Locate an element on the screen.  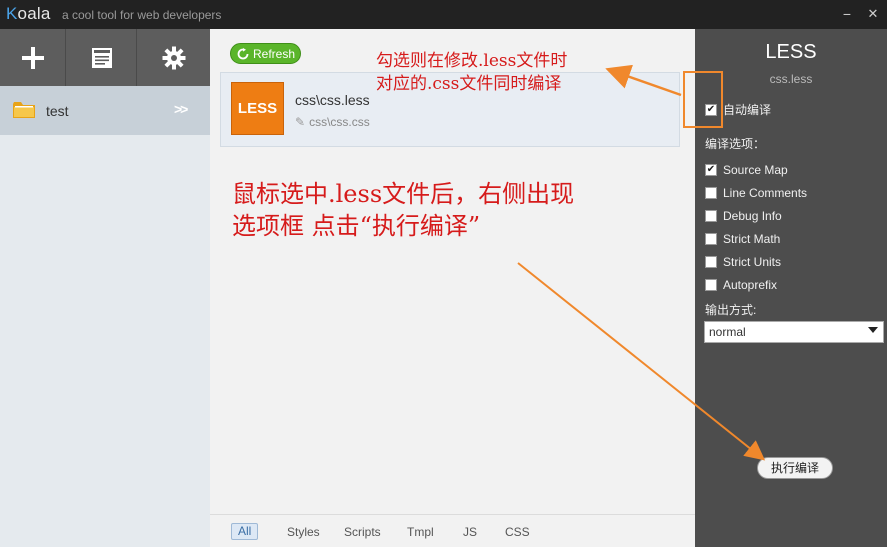
option-autoprefix: Autoprefix is located at coordinates (741, 285).